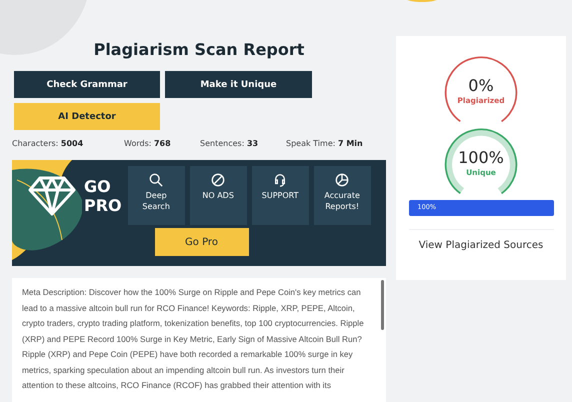 This screenshot has height=402, width=572. Describe the element at coordinates (280, 195) in the screenshot. I see `feature-label: SUPPORT` at that location.